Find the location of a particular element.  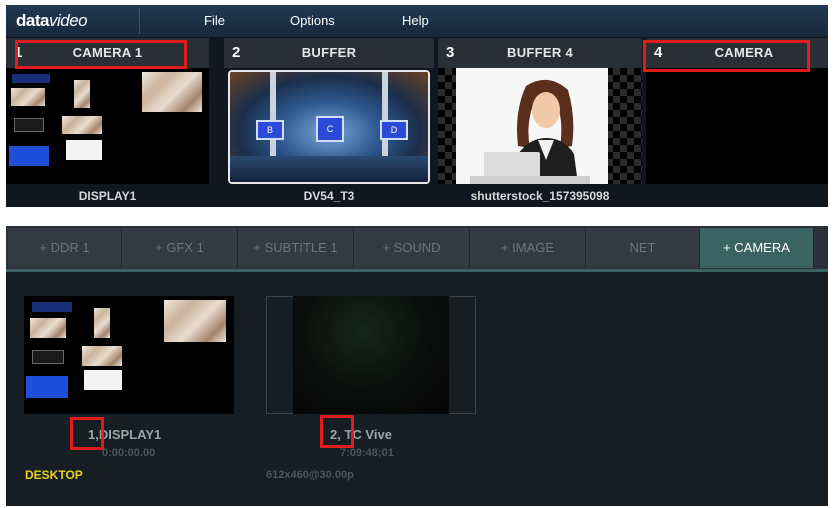

tab-image: + IMAGE is located at coordinates (528, 248).